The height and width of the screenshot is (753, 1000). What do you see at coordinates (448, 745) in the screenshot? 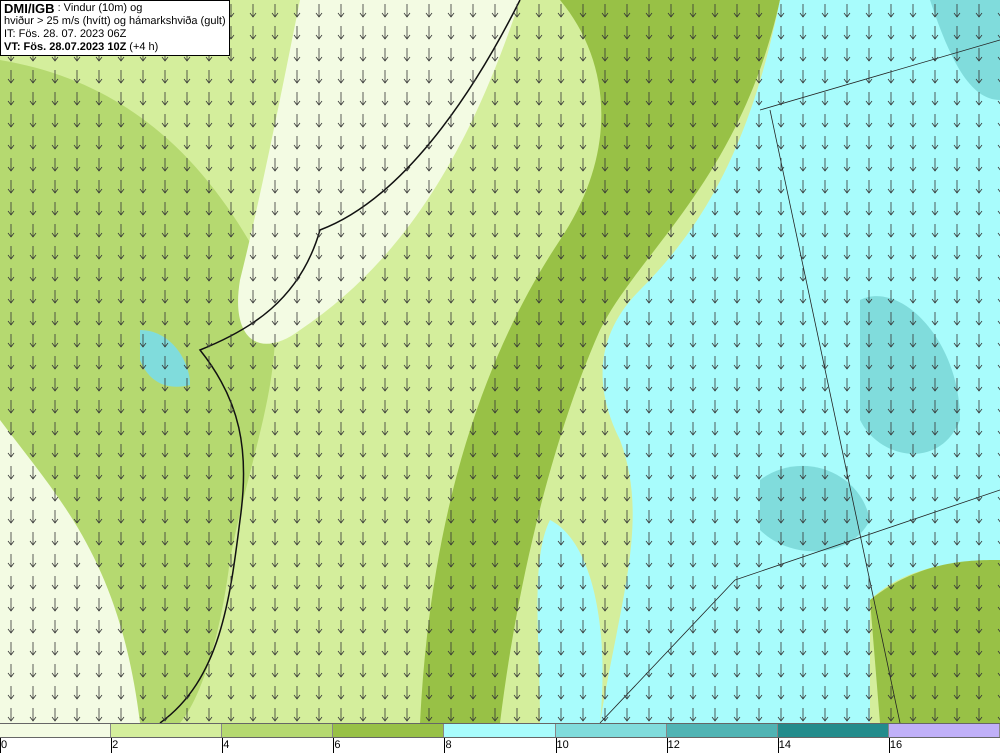
I see `legend-tick: 8` at bounding box center [448, 745].